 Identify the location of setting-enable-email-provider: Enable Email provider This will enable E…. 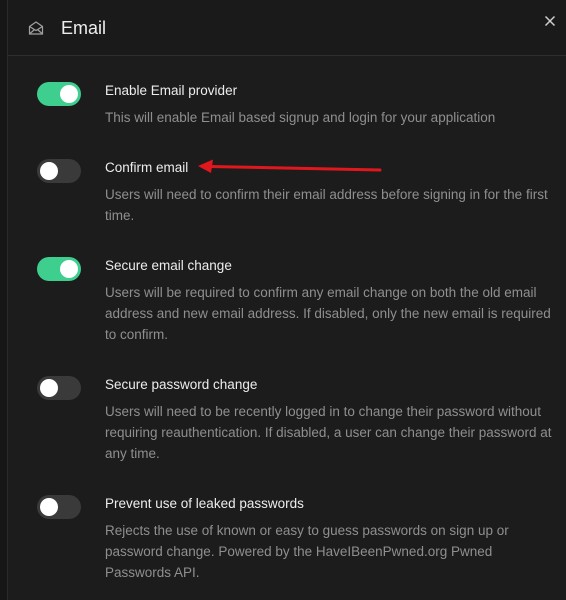
(287, 107).